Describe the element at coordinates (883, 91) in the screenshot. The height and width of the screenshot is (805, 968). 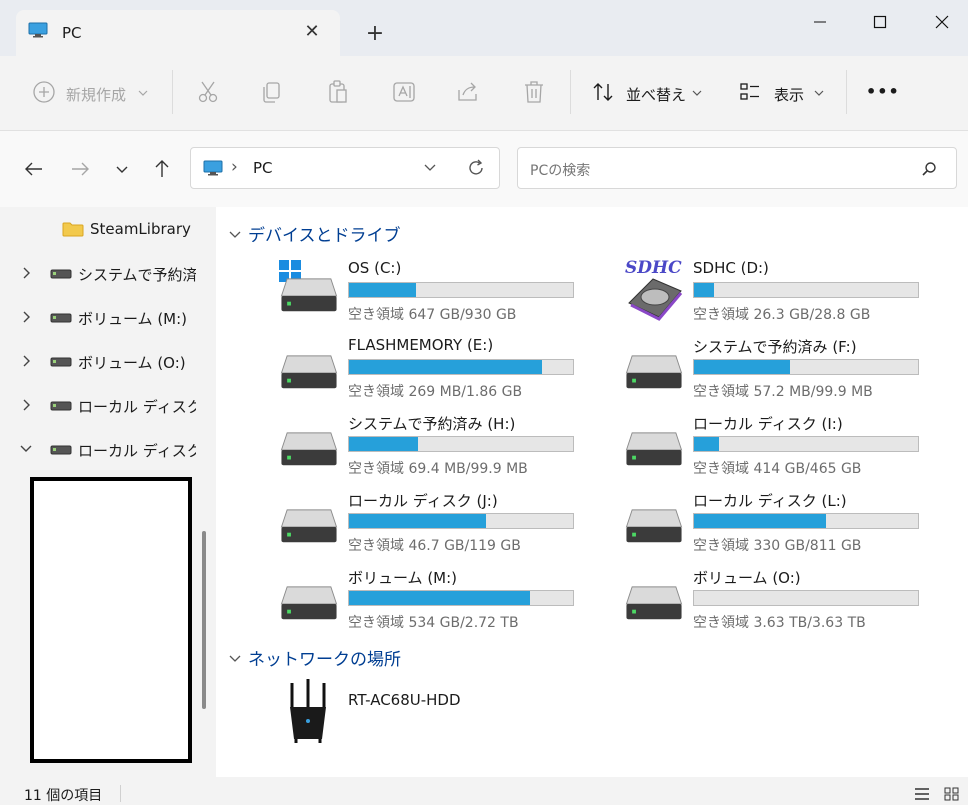
I see `more-options-button: •••` at that location.